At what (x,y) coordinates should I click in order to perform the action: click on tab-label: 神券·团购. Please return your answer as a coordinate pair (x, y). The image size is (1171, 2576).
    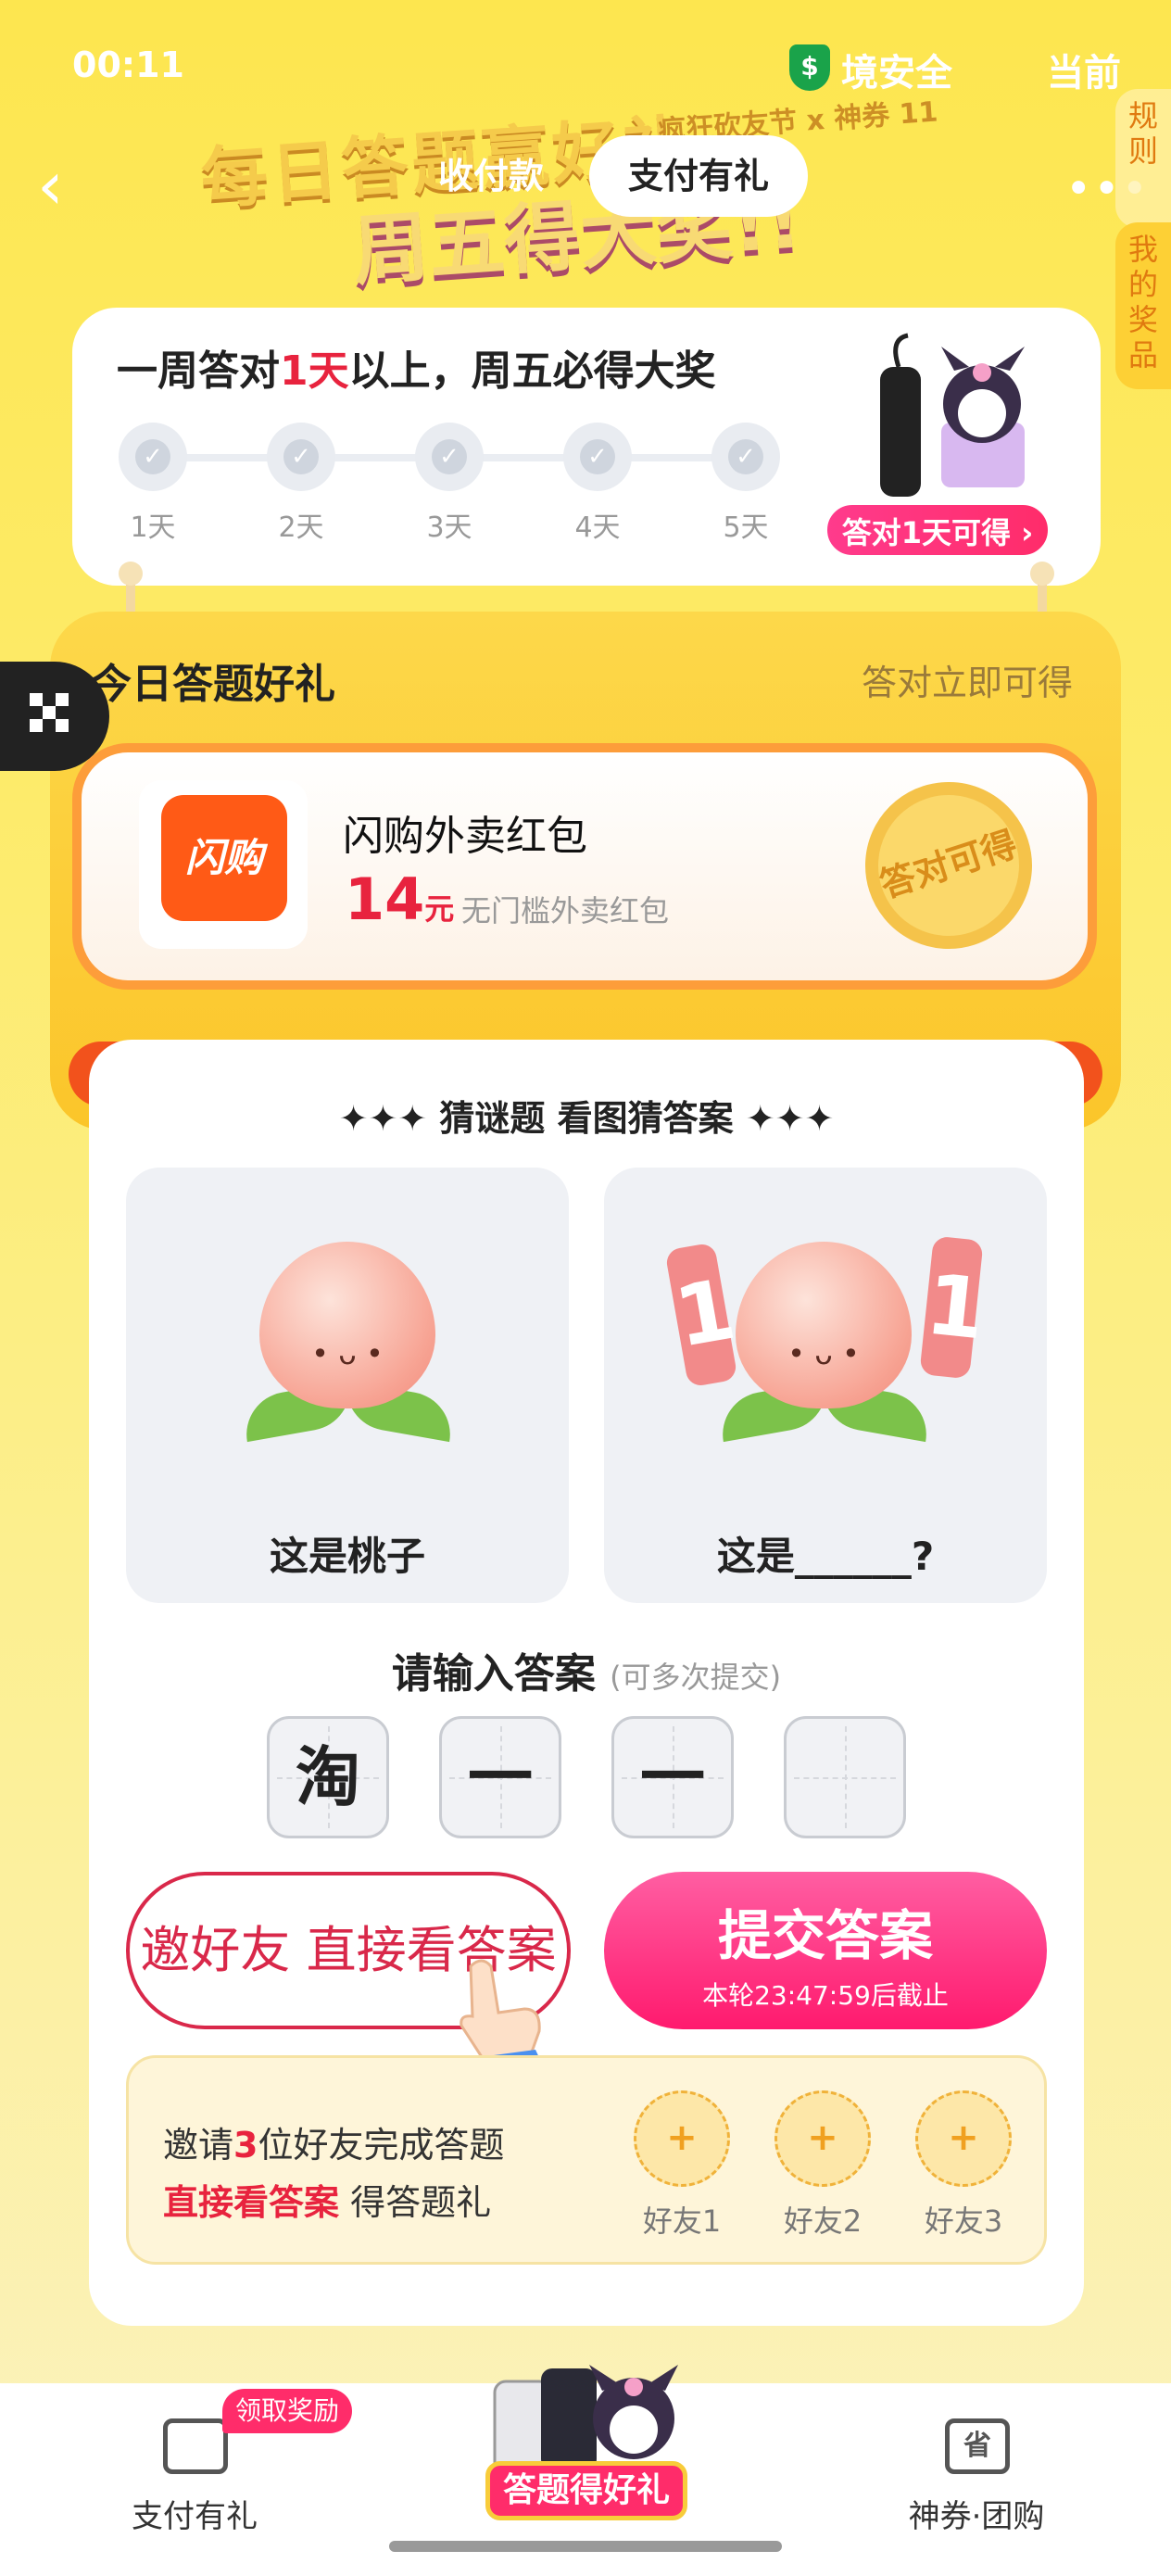
    Looking at the image, I should click on (976, 2516).